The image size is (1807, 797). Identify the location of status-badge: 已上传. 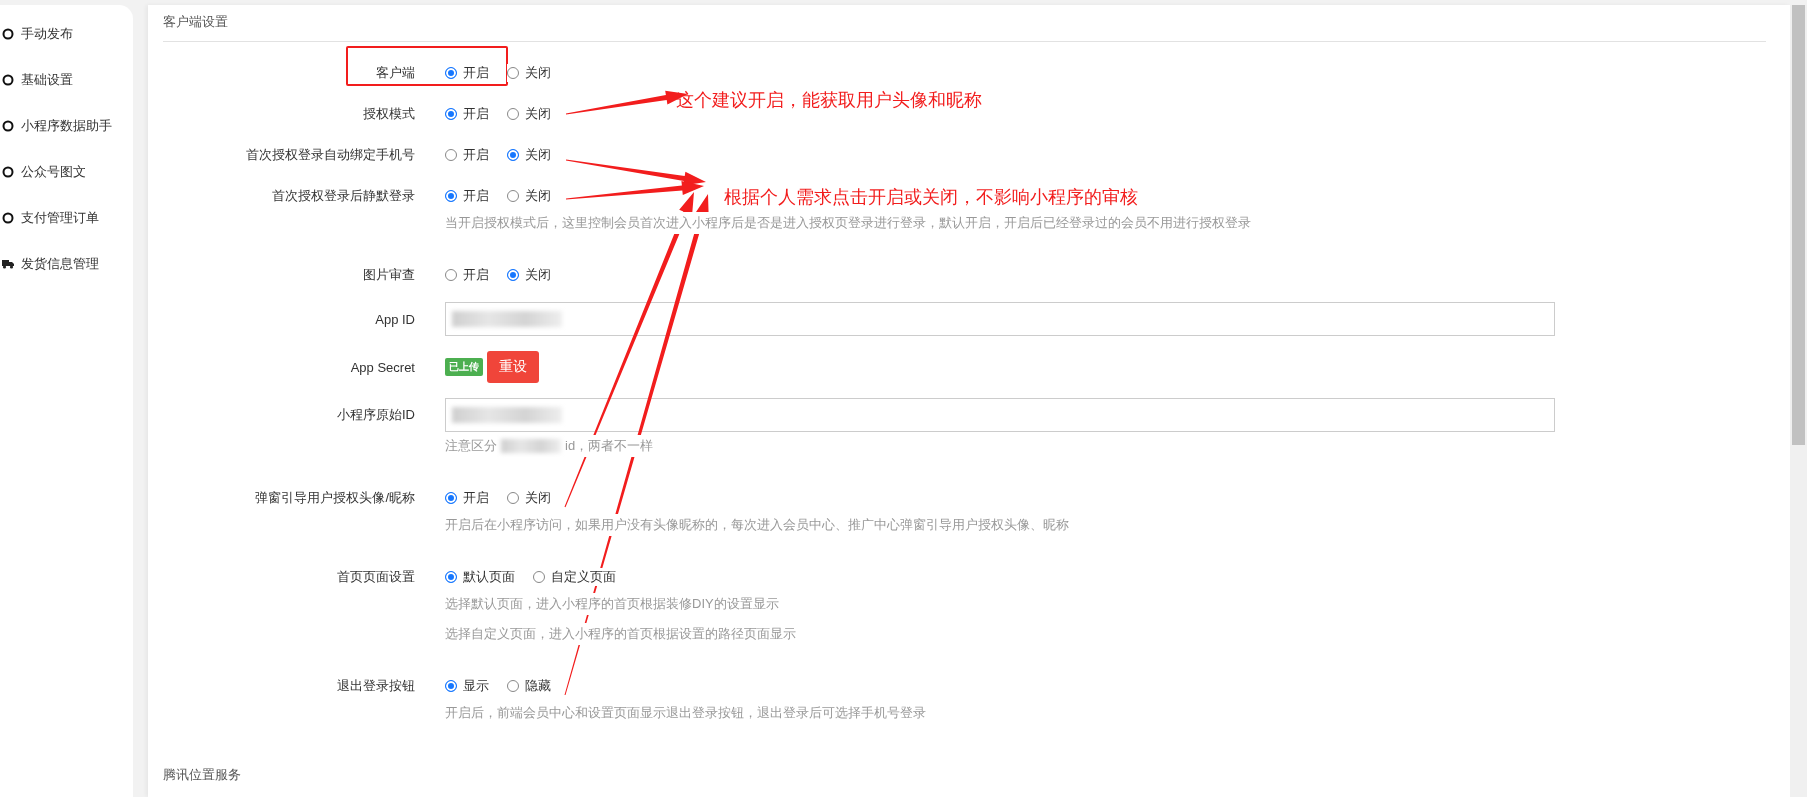
(464, 367).